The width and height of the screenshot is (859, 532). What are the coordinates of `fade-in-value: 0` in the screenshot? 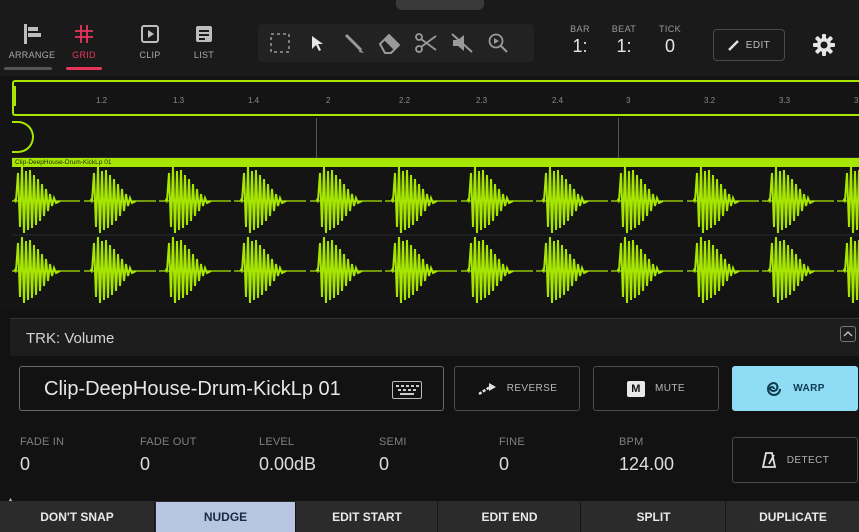 It's located at (25, 464).